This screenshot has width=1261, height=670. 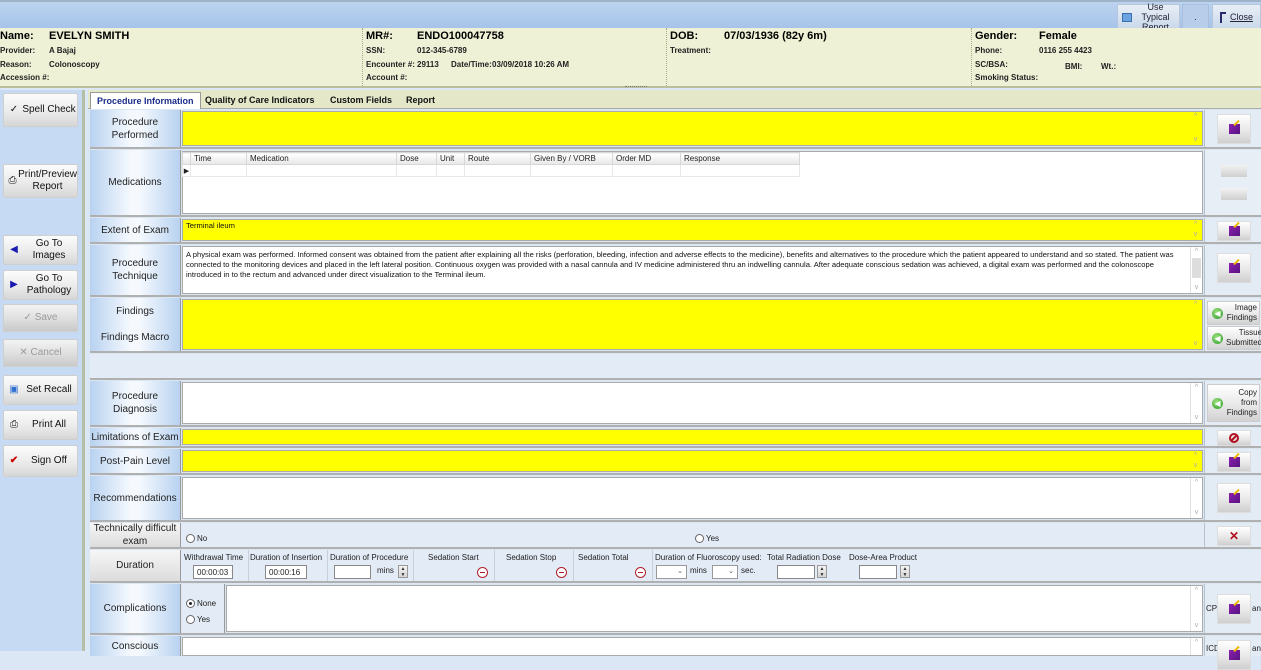 What do you see at coordinates (714, 608) in the screenshot?
I see `complications-field: ^ v` at bounding box center [714, 608].